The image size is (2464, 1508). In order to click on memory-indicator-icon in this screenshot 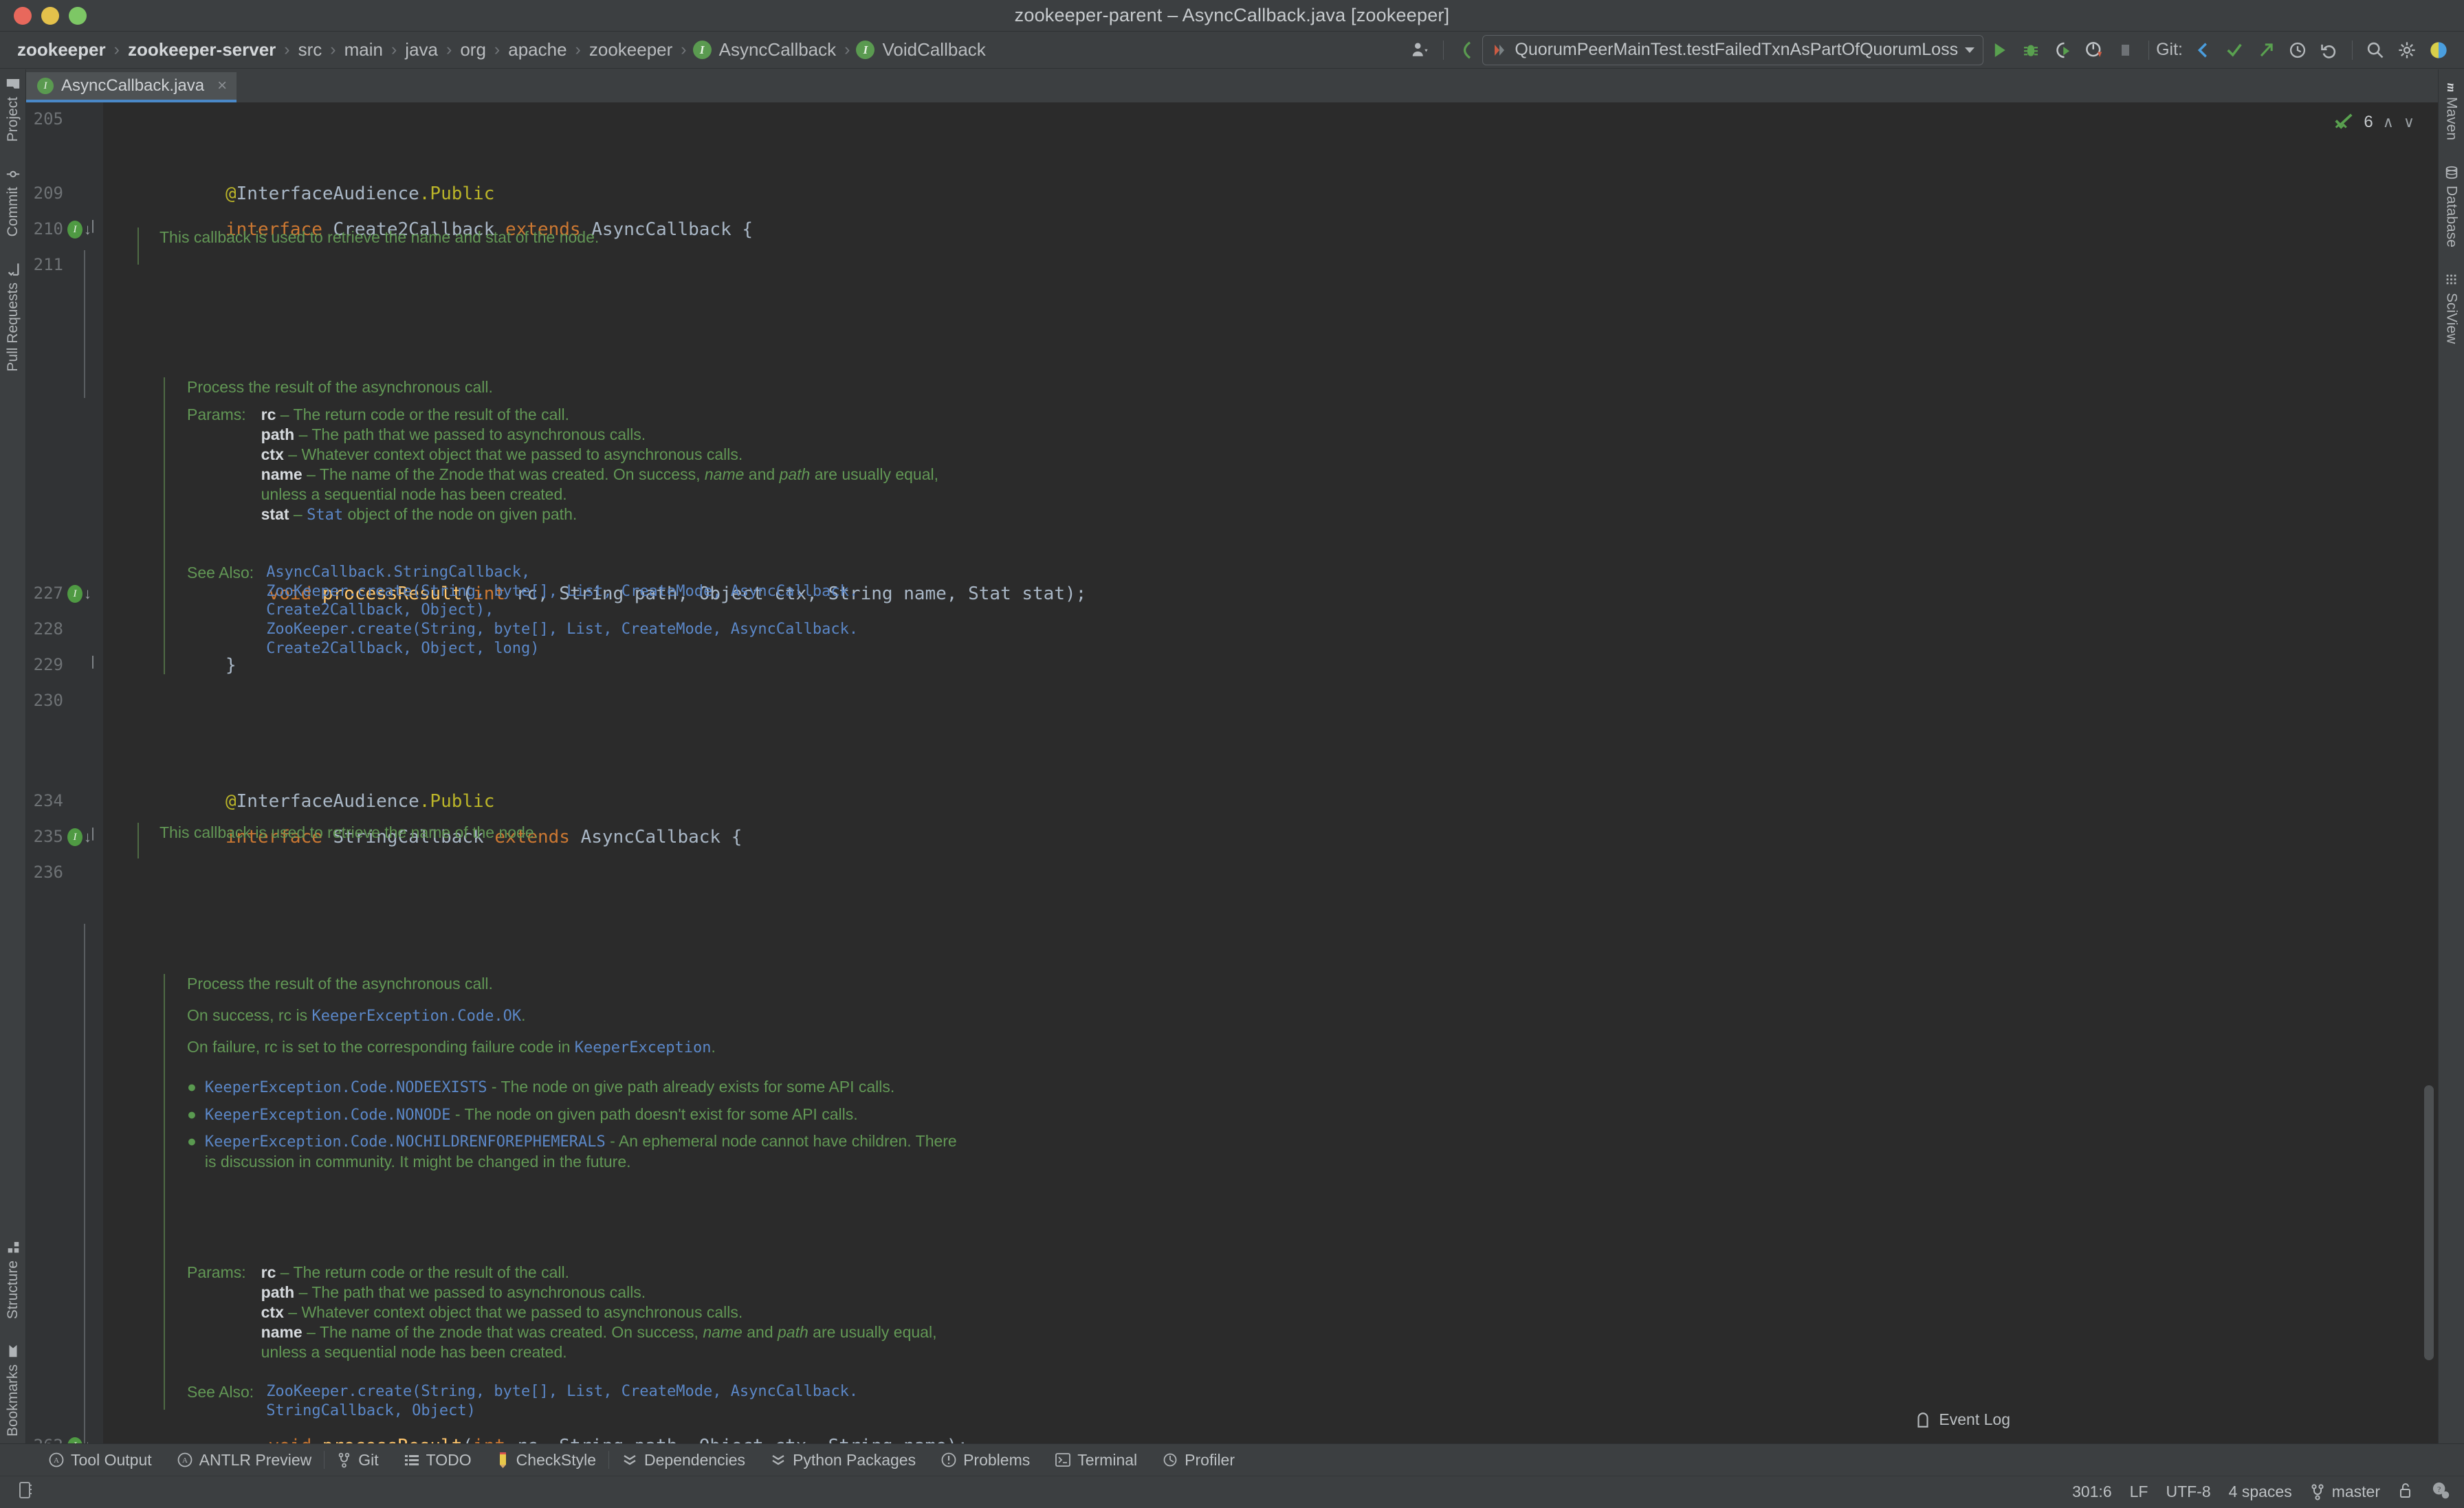, I will do `click(25, 1492)`.